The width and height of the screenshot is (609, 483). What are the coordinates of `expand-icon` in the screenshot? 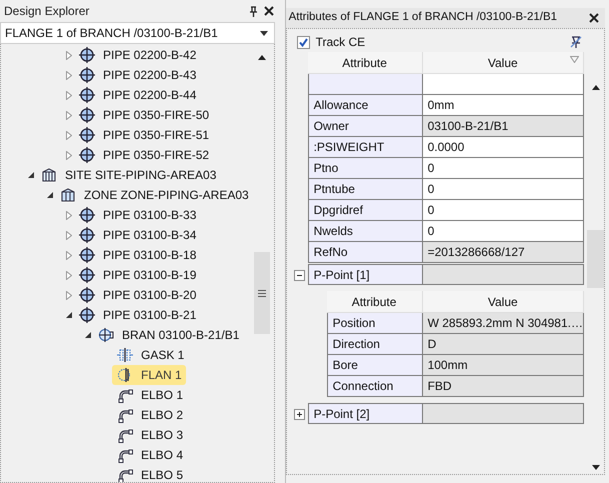 It's located at (299, 414).